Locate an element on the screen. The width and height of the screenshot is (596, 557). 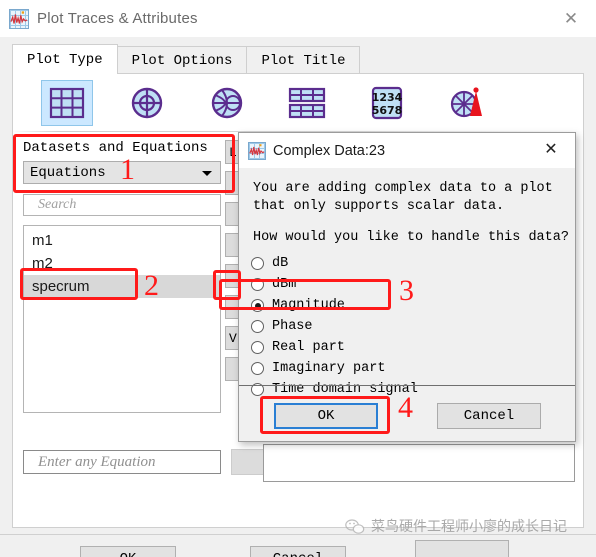
tab-strip: Plot Type Plot Options Plot Title is located at coordinates (186, 59).